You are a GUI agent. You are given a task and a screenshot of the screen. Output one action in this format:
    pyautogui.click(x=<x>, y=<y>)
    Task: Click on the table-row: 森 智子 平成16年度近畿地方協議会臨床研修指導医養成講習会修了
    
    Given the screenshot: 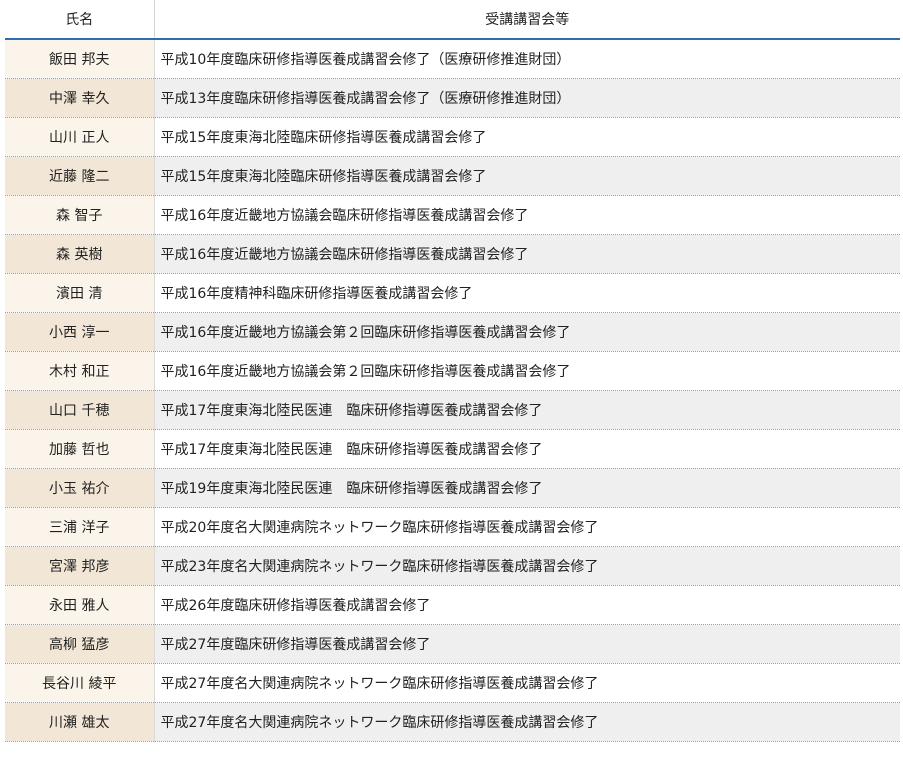 What is the action you would take?
    pyautogui.click(x=452, y=215)
    